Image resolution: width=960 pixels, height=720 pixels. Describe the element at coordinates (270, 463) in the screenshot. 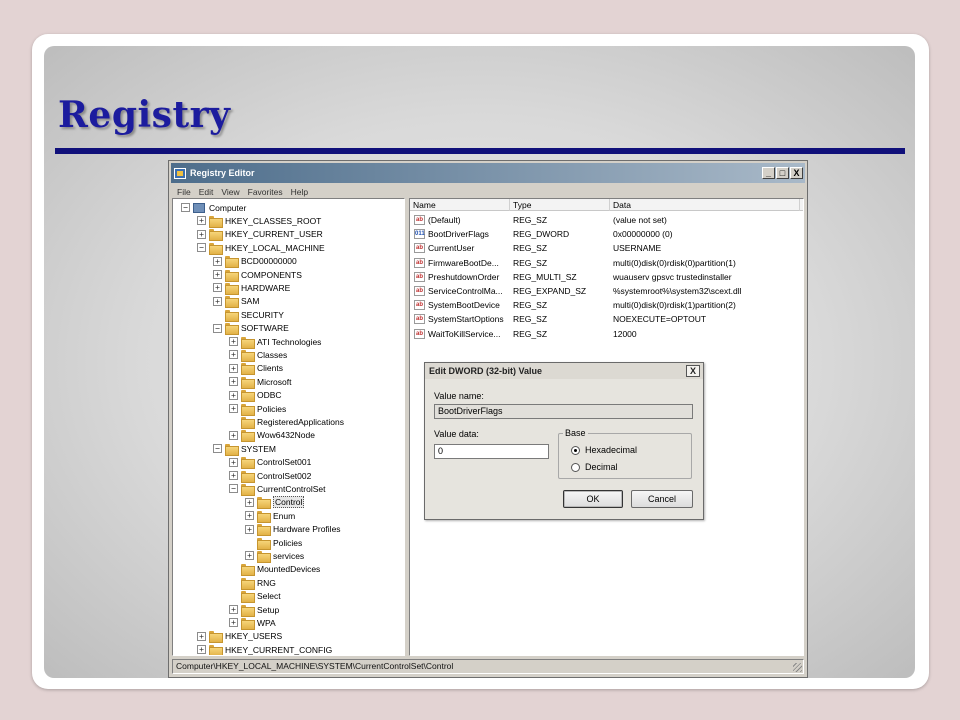

I see `tree-node: + ControlSet001` at that location.